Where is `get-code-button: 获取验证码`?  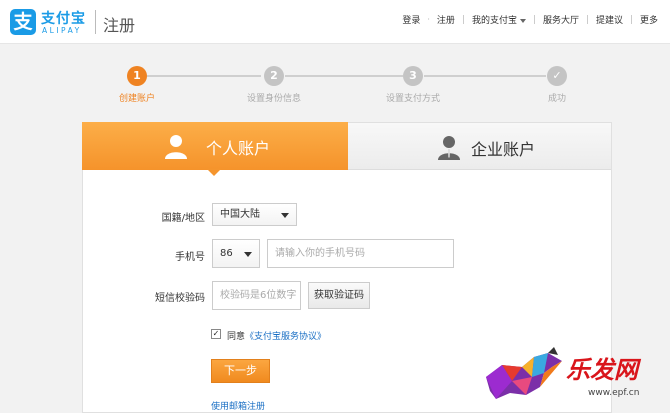 get-code-button: 获取验证码 is located at coordinates (339, 295).